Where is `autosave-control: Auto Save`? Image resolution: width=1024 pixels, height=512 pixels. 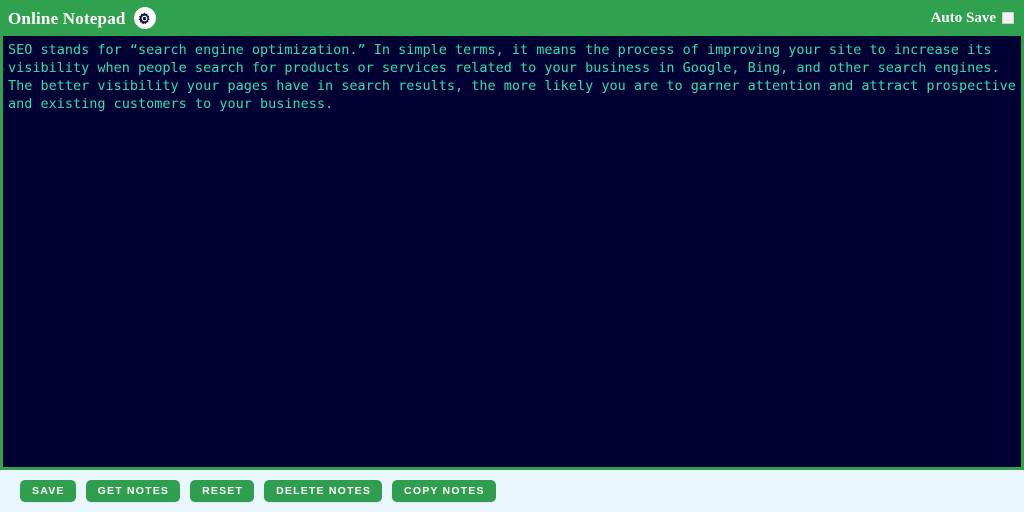
autosave-control: Auto Save is located at coordinates (972, 17).